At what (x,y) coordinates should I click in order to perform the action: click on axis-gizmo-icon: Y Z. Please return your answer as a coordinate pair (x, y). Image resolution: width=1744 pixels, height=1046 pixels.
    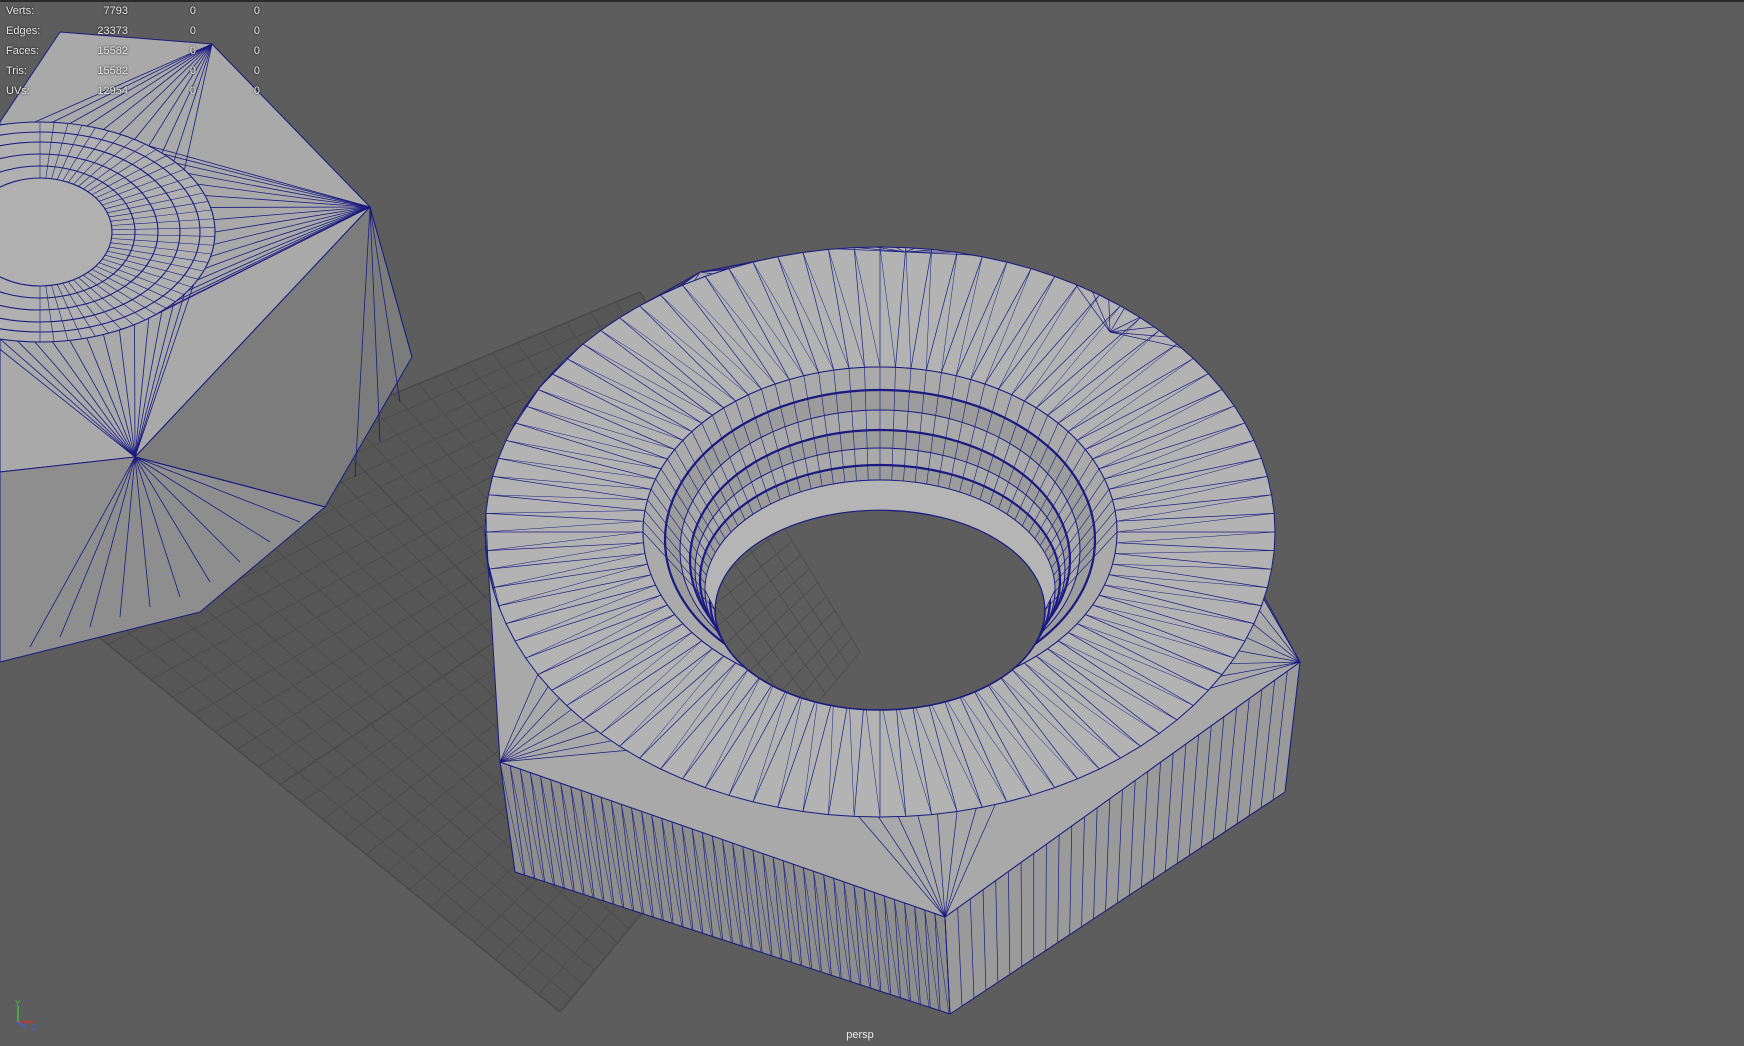
    Looking at the image, I should click on (26, 1015).